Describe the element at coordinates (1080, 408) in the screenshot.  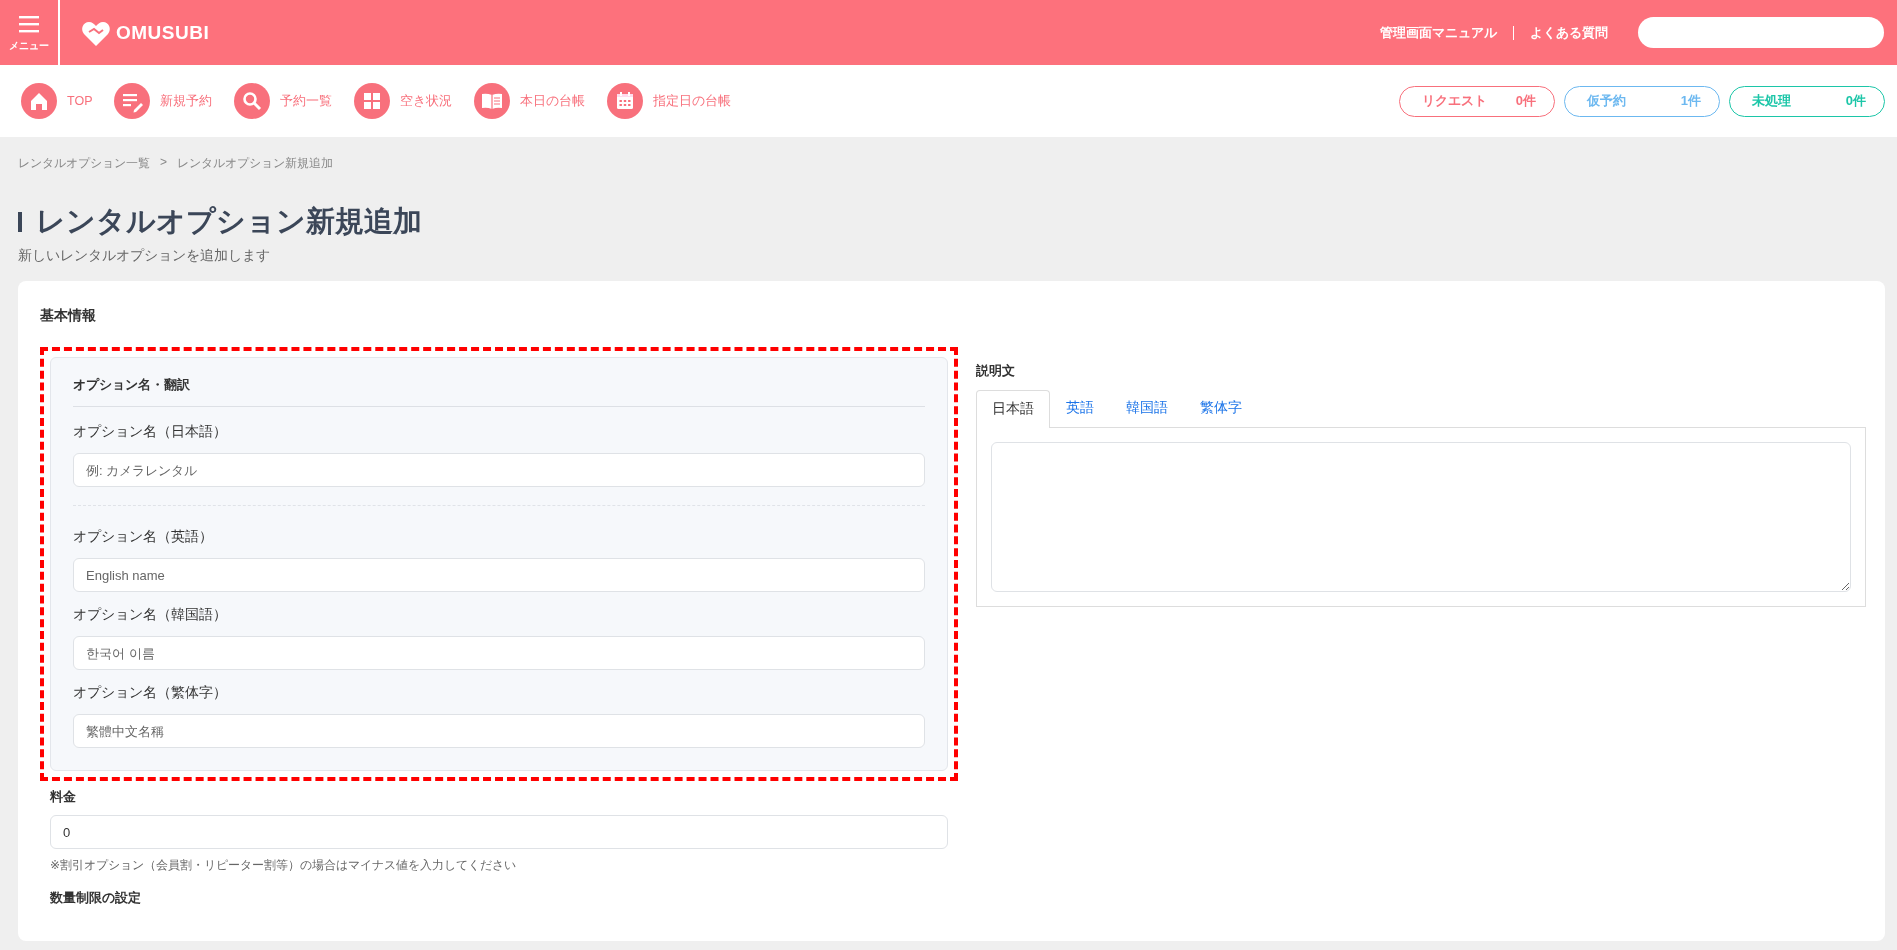
I see `language-tab: 英語` at that location.